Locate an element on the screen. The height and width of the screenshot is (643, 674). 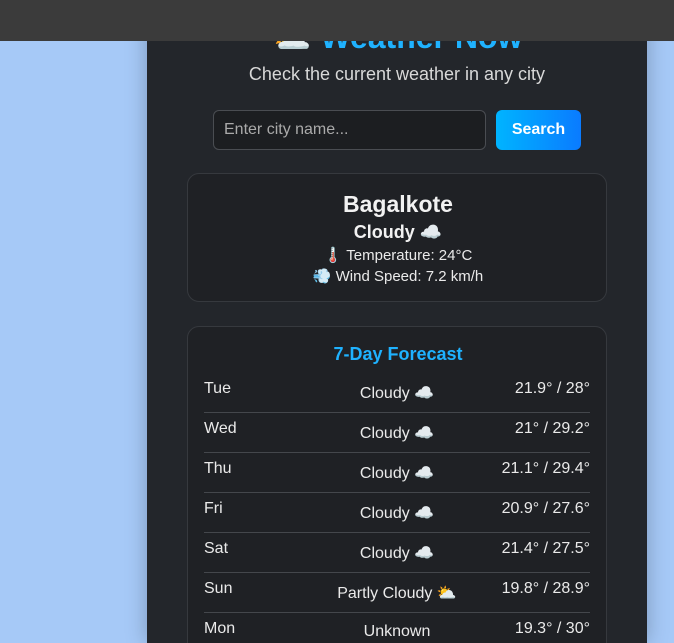
forecast-row: Mon Unknown 19.3° / 30° is located at coordinates (397, 628).